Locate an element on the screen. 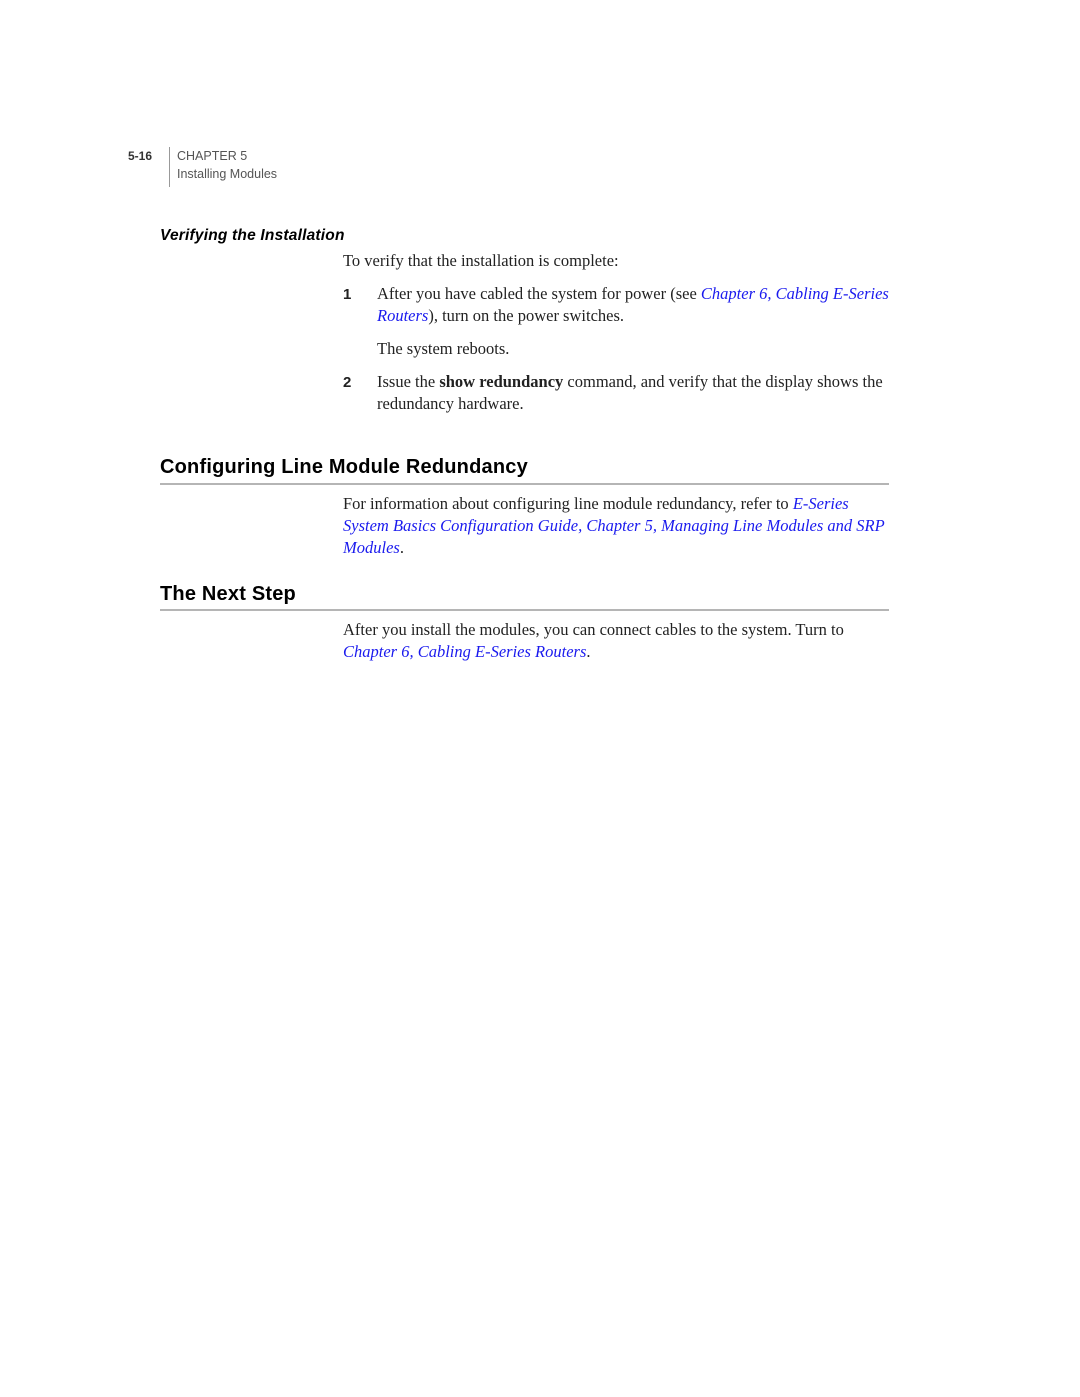  section-heading-verifying: Verifying the Installation is located at coordinates (252, 235).